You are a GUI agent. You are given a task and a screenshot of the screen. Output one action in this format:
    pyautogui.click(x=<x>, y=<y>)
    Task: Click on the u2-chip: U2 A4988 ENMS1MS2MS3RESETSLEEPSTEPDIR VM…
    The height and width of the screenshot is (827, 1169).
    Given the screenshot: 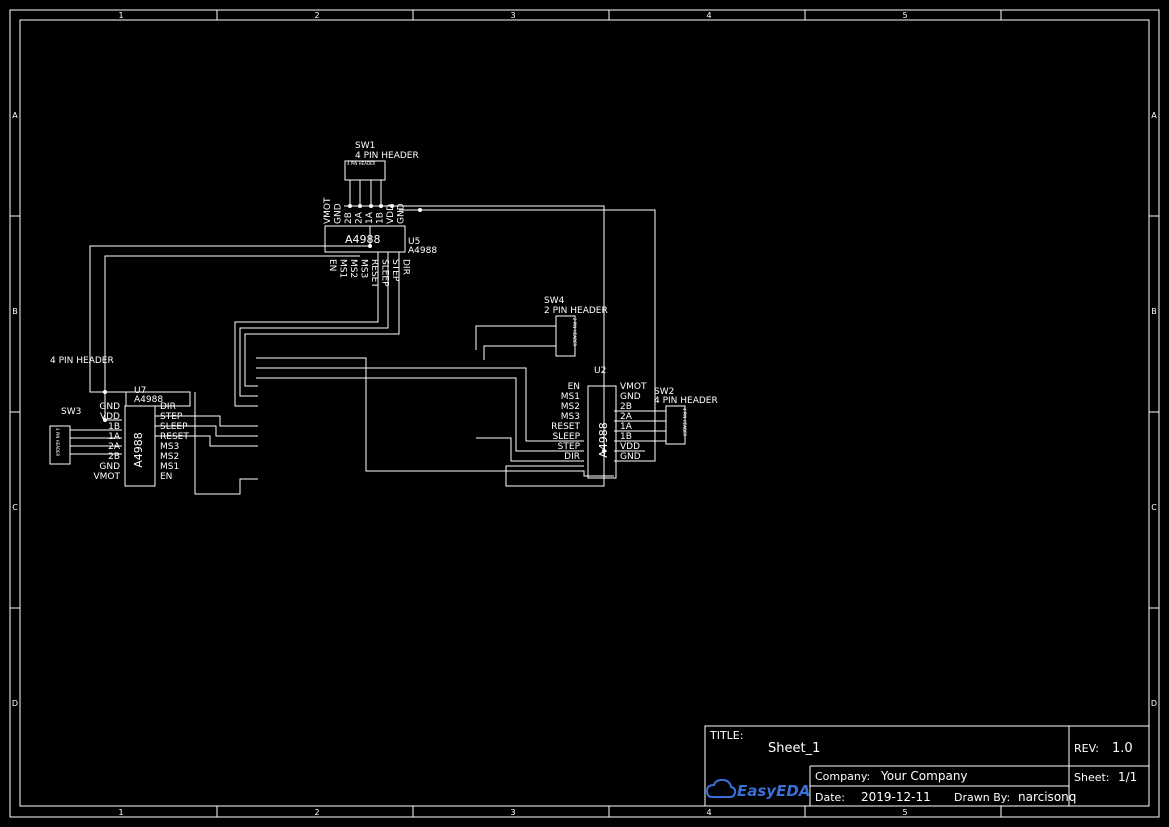 What is the action you would take?
    pyautogui.click(x=599, y=422)
    